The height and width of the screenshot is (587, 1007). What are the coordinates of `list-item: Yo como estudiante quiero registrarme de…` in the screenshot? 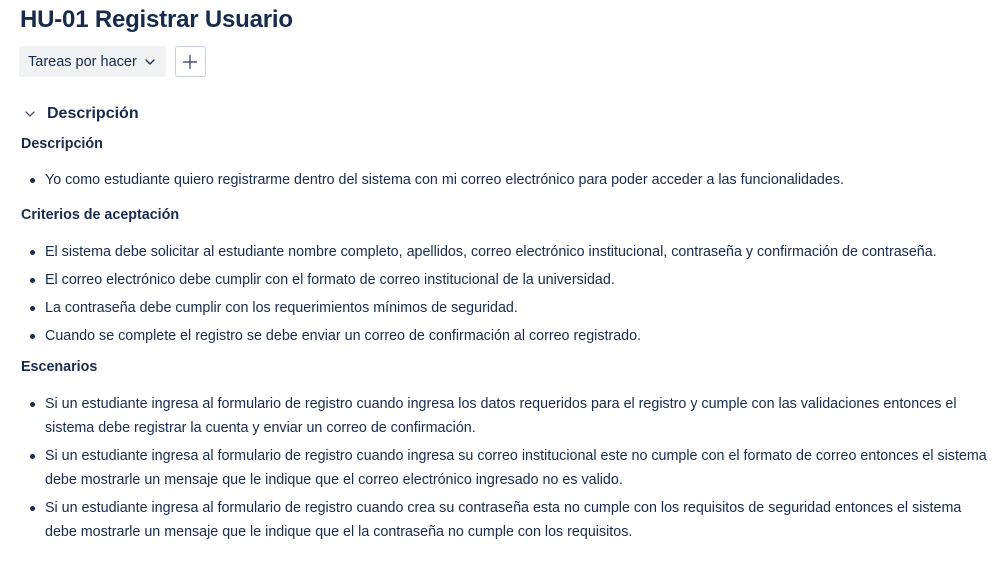 It's located at (508, 180).